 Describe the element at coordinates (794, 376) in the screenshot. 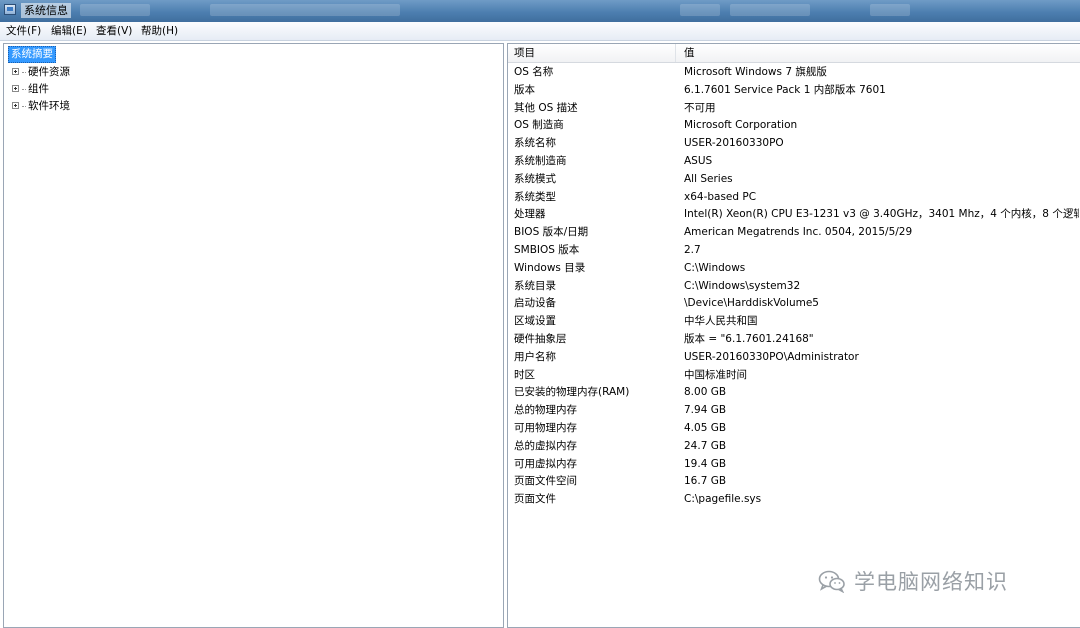

I see `table-row: 时区 中国标准时间` at that location.